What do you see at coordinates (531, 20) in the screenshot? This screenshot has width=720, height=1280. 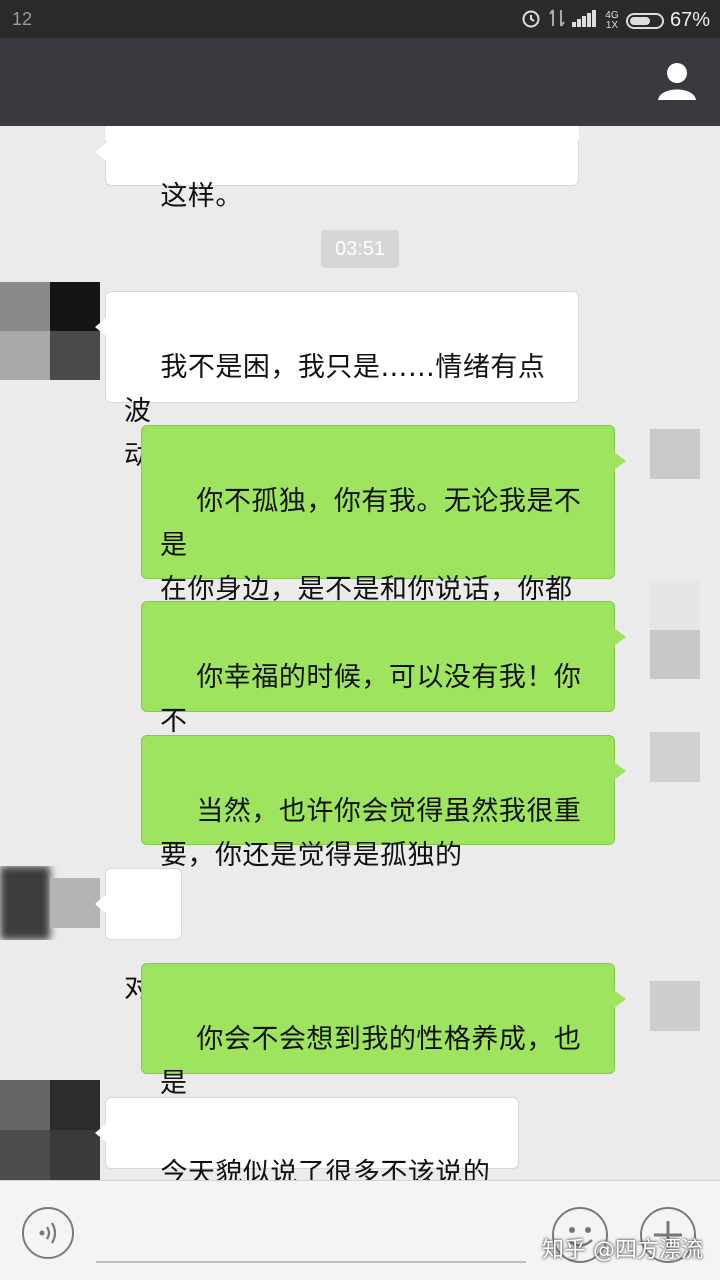 I see `alarm-icon` at bounding box center [531, 20].